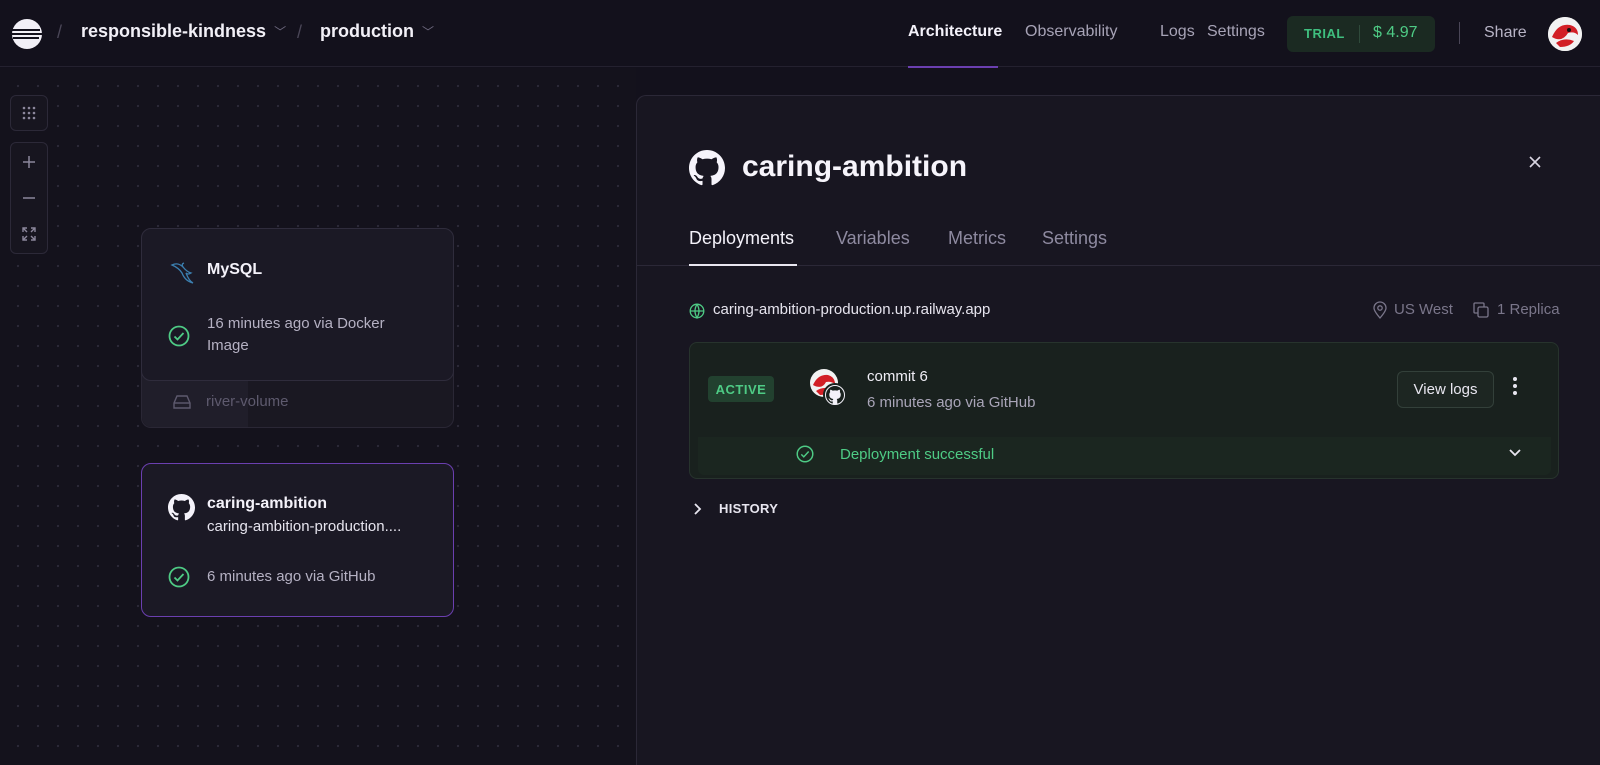  Describe the element at coordinates (182, 273) in the screenshot. I see `mysql-dolphin-icon` at that location.